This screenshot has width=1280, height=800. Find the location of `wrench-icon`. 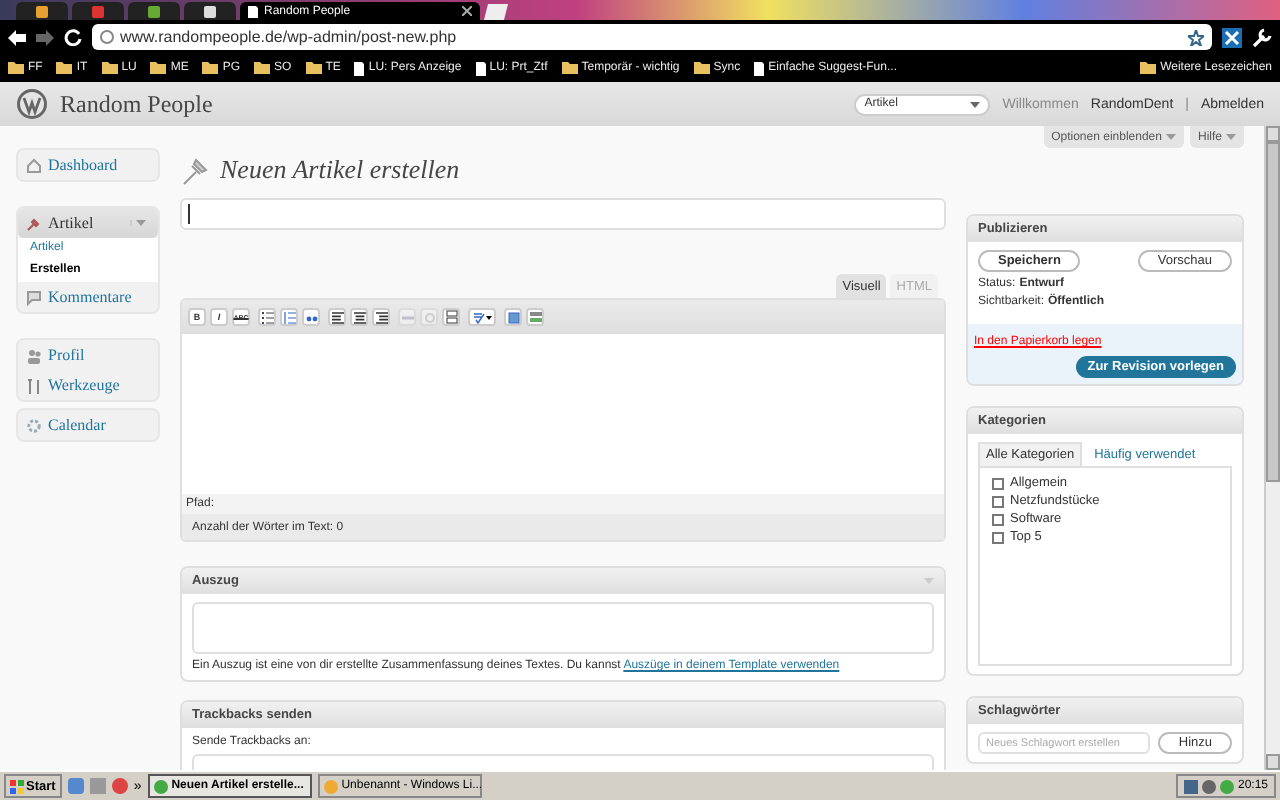

wrench-icon is located at coordinates (1262, 37).